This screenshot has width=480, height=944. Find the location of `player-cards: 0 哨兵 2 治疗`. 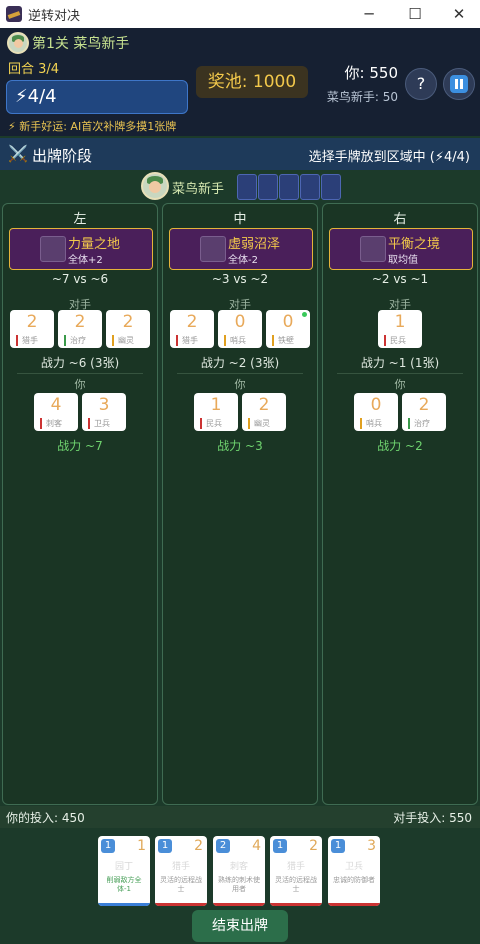

player-cards: 0 哨兵 2 治疗 is located at coordinates (400, 413).